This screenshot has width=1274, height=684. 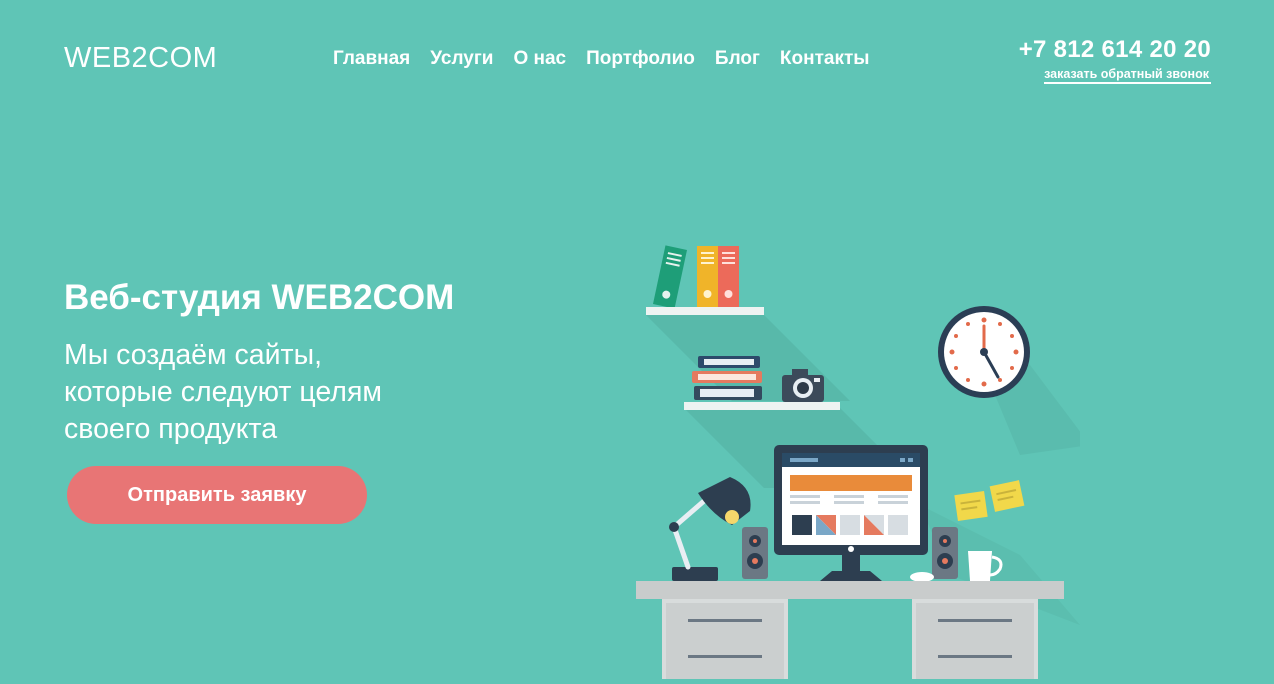 I want to click on nav-item-portfolio: Портфолио, so click(x=640, y=59).